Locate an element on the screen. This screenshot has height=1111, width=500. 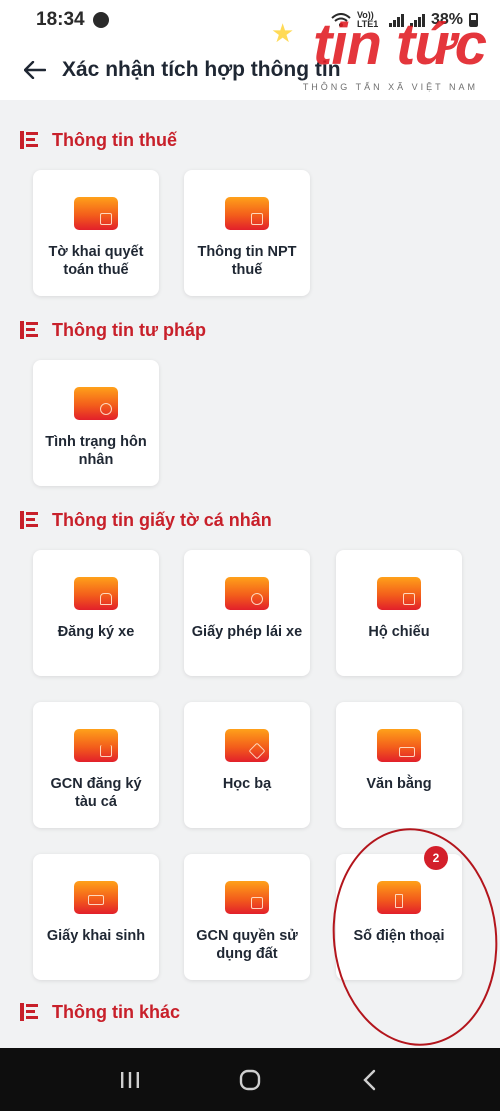
recent-apps-icon is located at coordinates (130, 1079).